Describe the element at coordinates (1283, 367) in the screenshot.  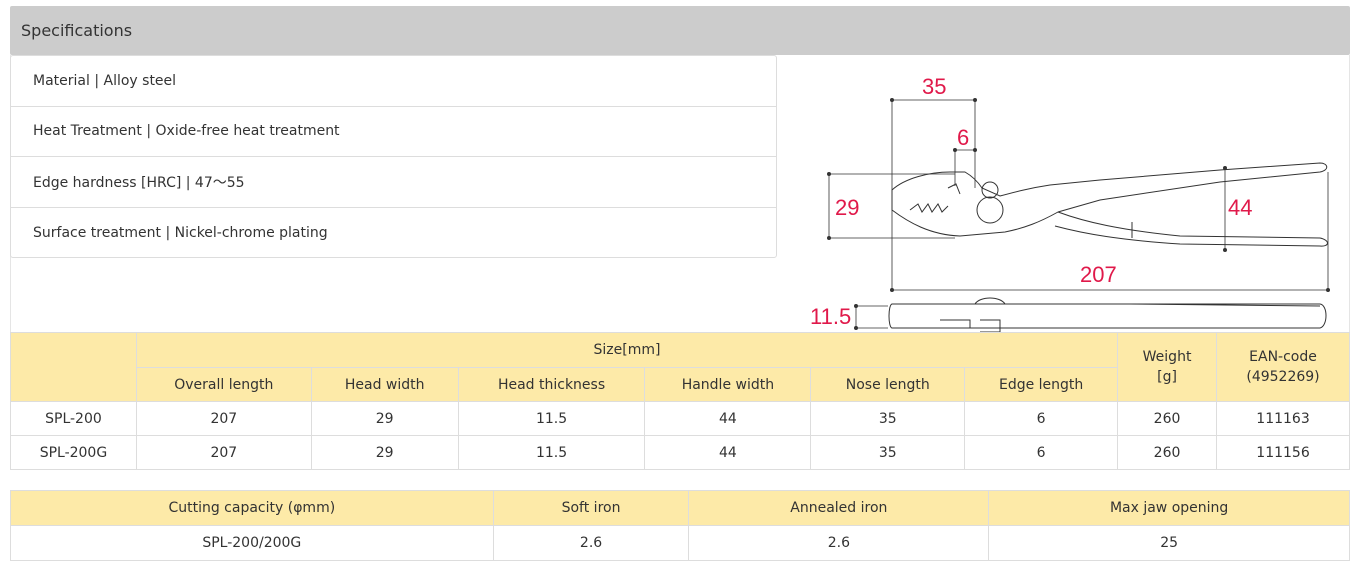
I see `ean-header: EAN-code (4952269)` at that location.